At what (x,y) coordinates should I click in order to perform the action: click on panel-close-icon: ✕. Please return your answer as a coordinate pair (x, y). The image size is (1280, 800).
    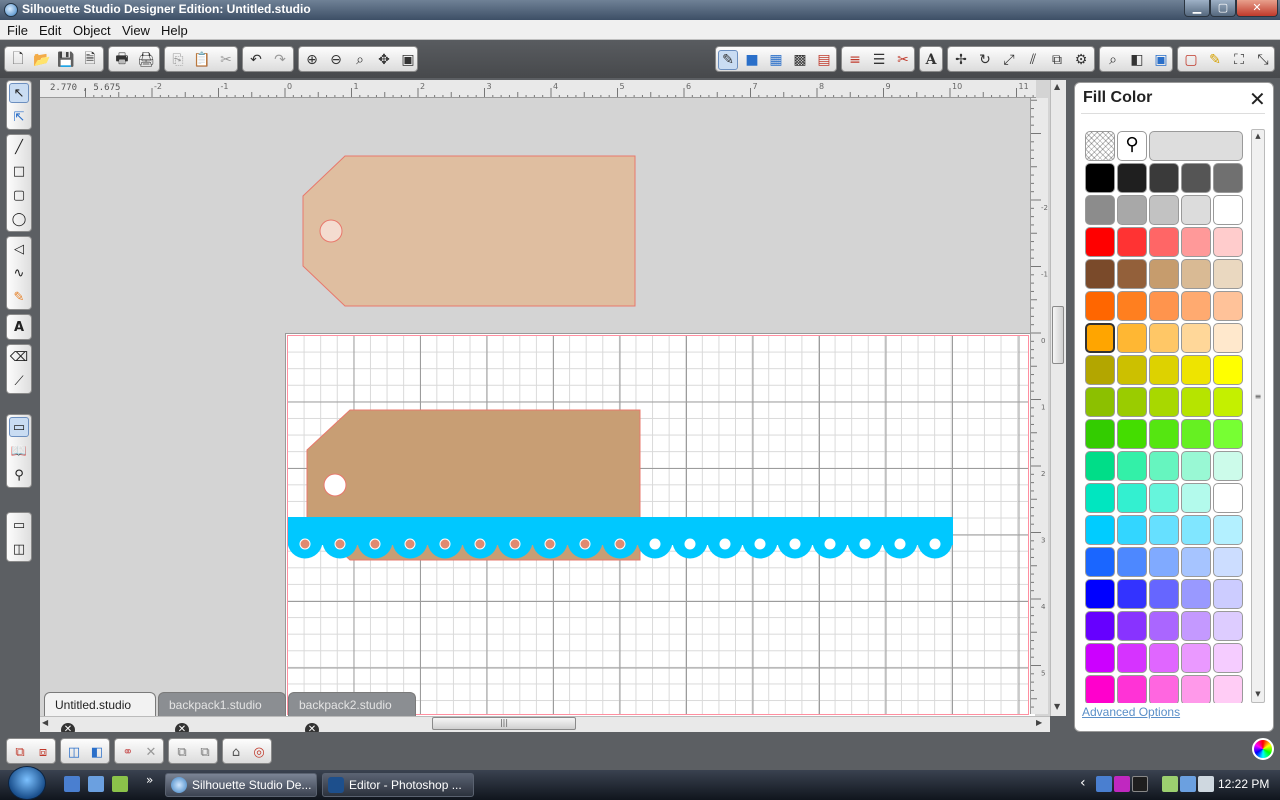
    Looking at the image, I should click on (1257, 99).